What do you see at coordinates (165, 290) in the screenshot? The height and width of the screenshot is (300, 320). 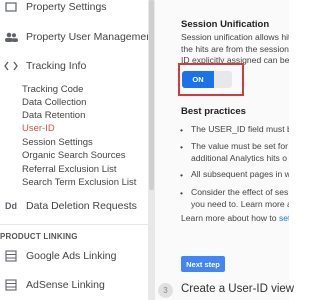 I see `step-number-badge: 3` at bounding box center [165, 290].